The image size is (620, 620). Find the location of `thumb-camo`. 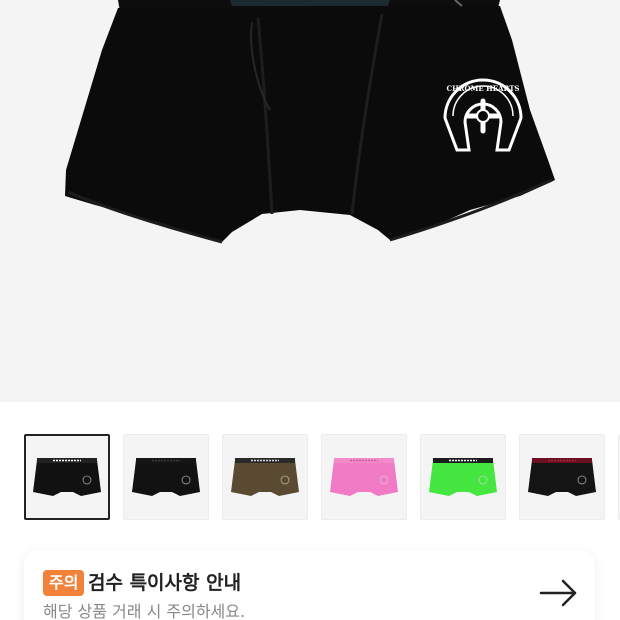

thumb-camo is located at coordinates (265, 477).